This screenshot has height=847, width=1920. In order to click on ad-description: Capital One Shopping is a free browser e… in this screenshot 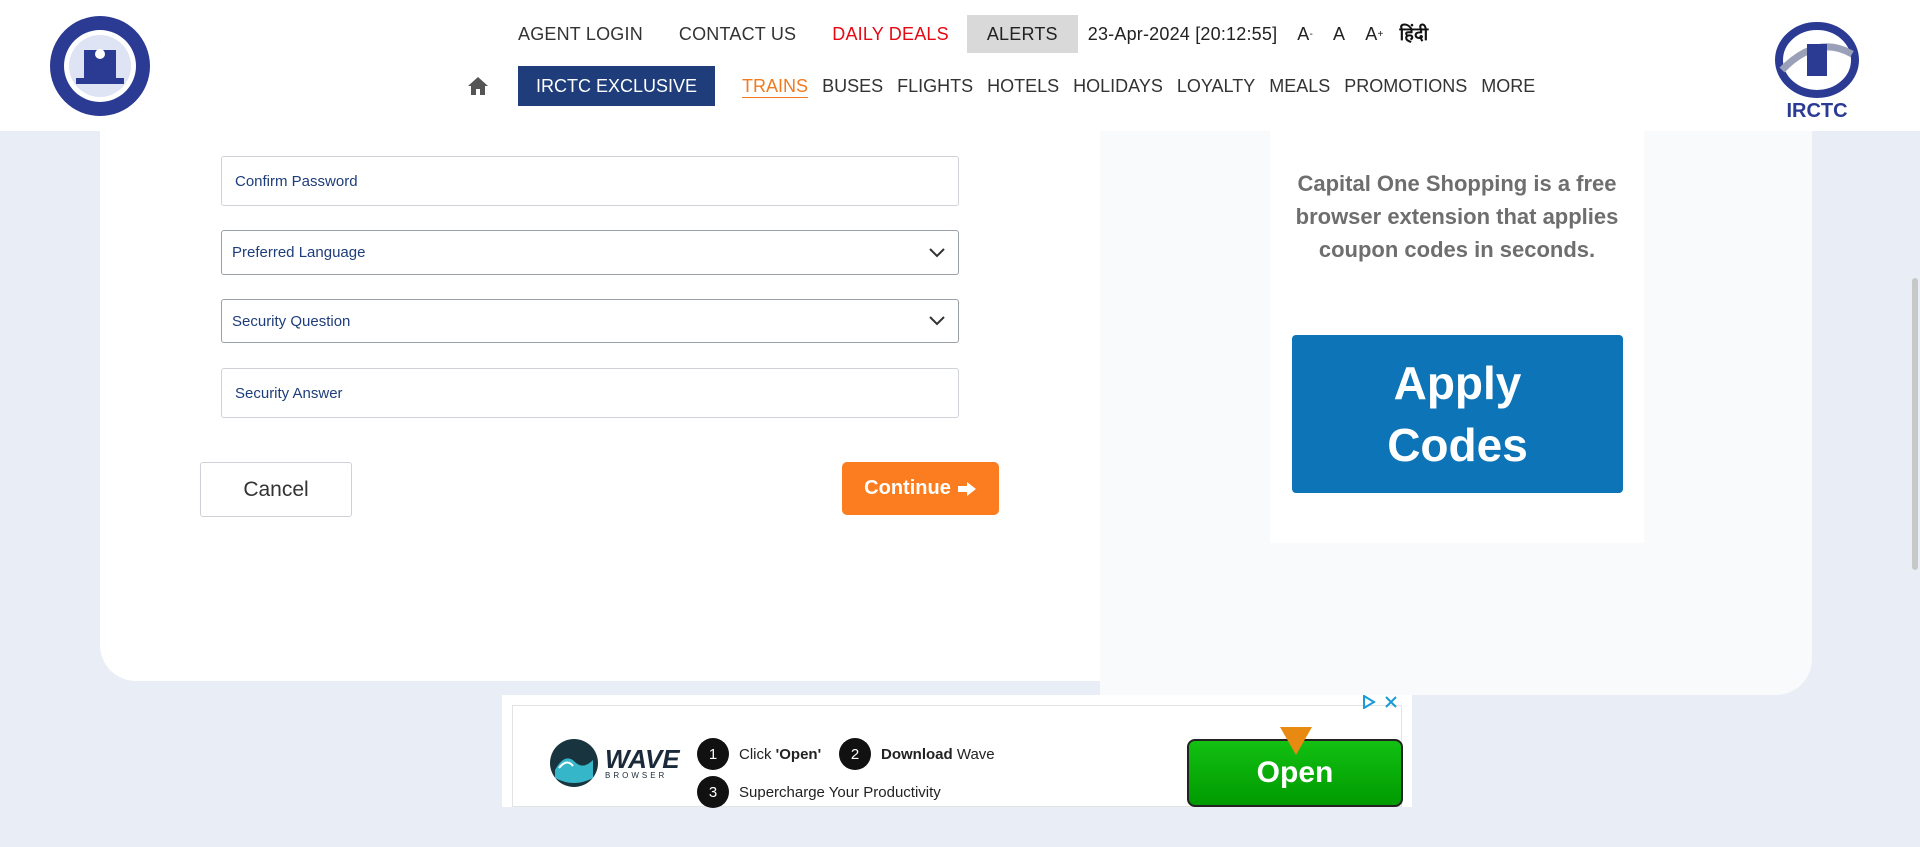, I will do `click(1457, 216)`.